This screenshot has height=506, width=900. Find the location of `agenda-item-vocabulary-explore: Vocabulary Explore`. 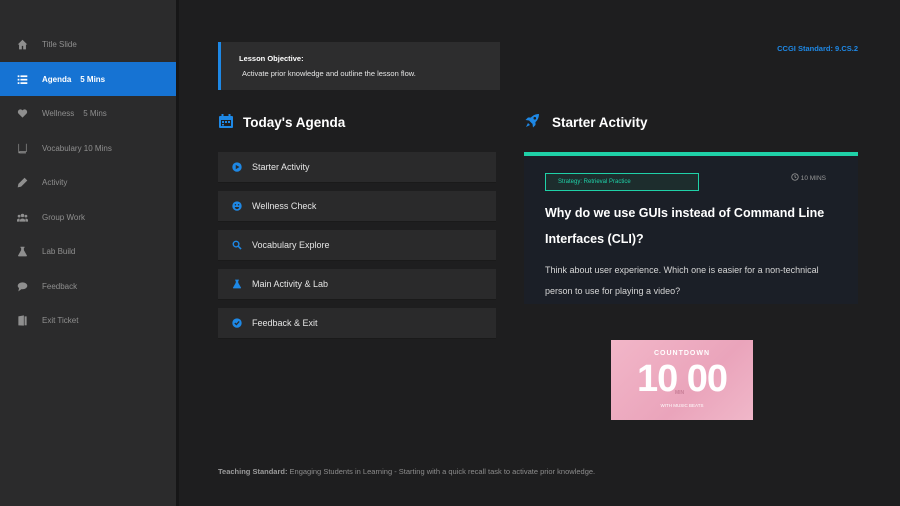

agenda-item-vocabulary-explore: Vocabulary Explore is located at coordinates (357, 245).